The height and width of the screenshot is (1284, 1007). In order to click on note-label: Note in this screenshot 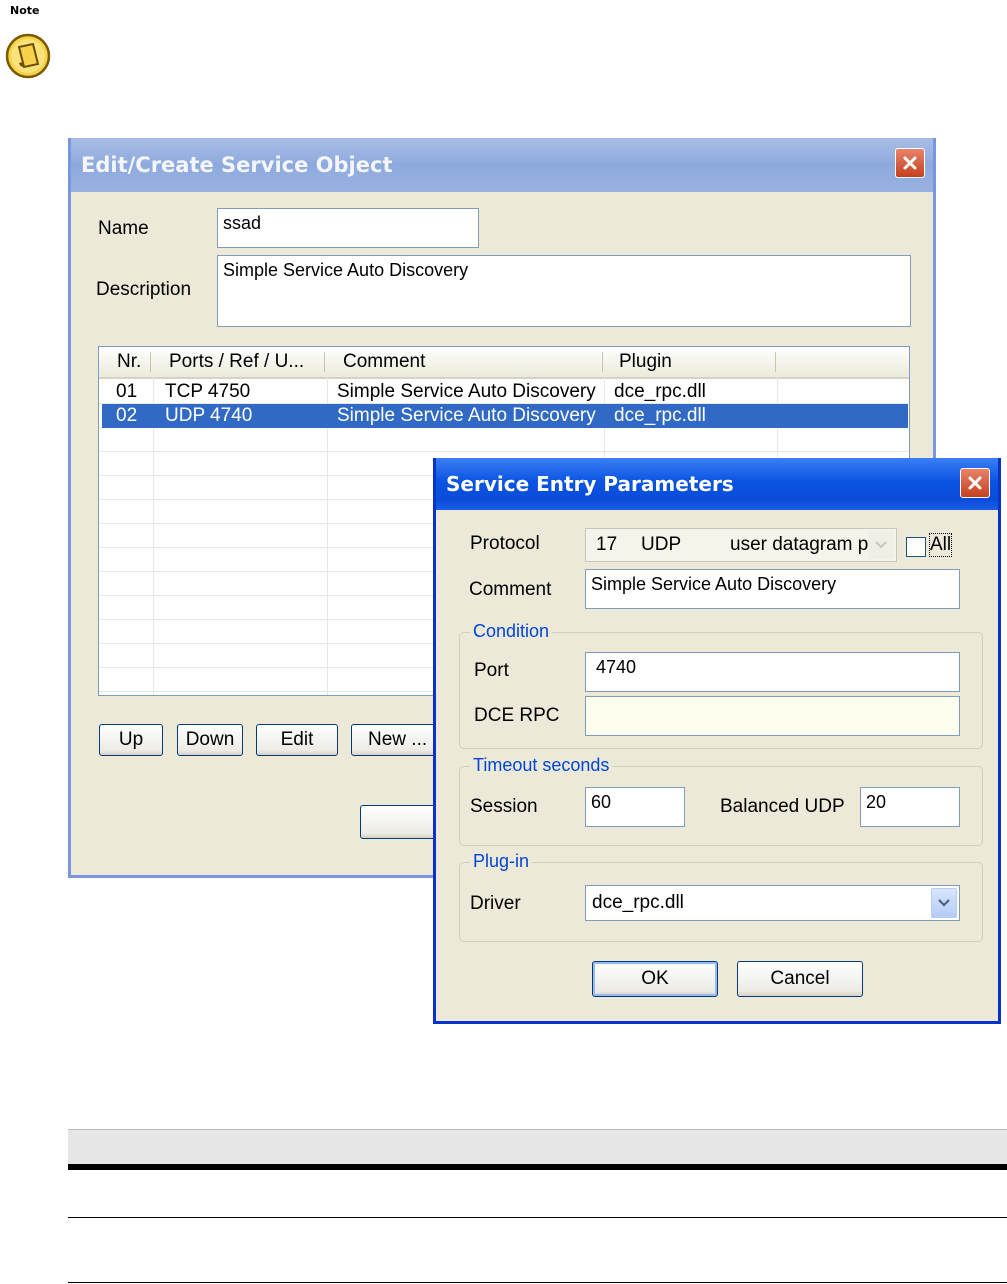, I will do `click(25, 10)`.